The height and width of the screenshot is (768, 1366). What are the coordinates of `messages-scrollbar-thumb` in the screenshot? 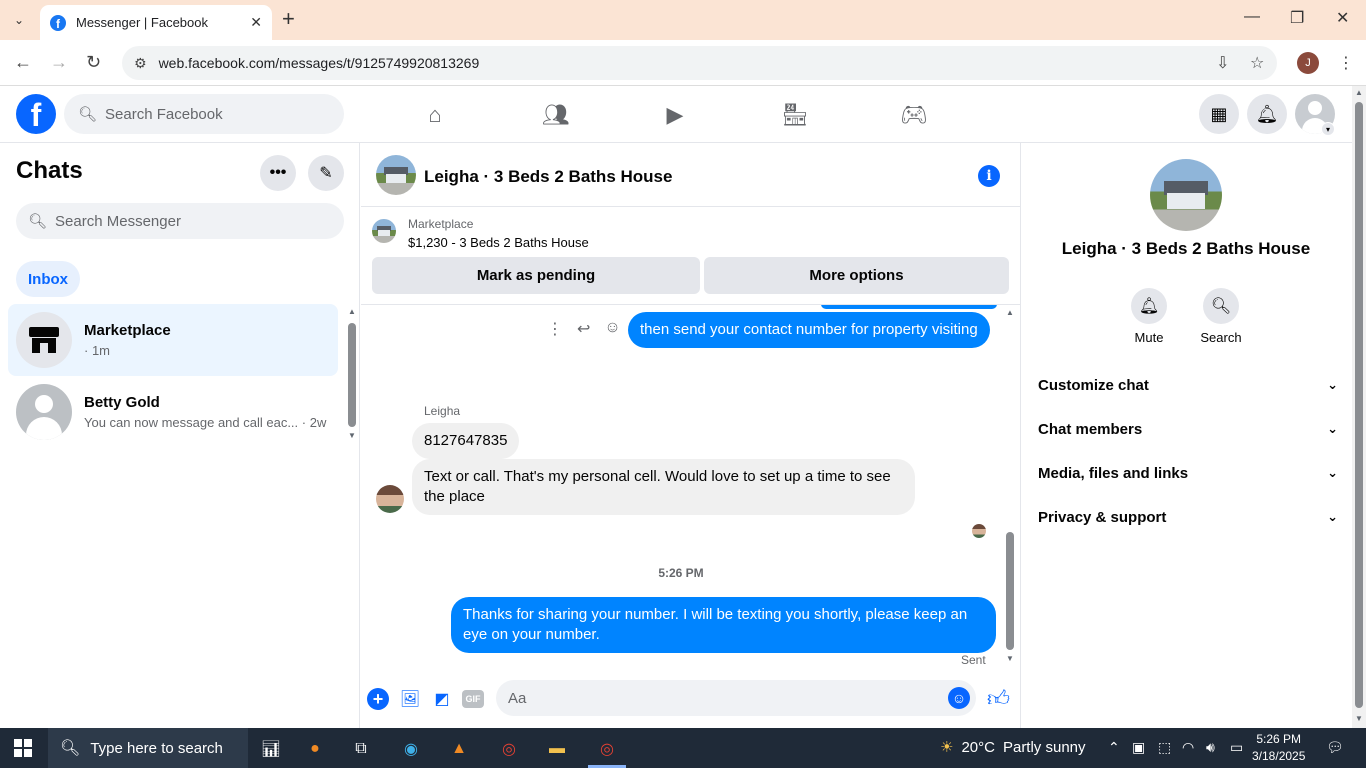 It's located at (1010, 591).